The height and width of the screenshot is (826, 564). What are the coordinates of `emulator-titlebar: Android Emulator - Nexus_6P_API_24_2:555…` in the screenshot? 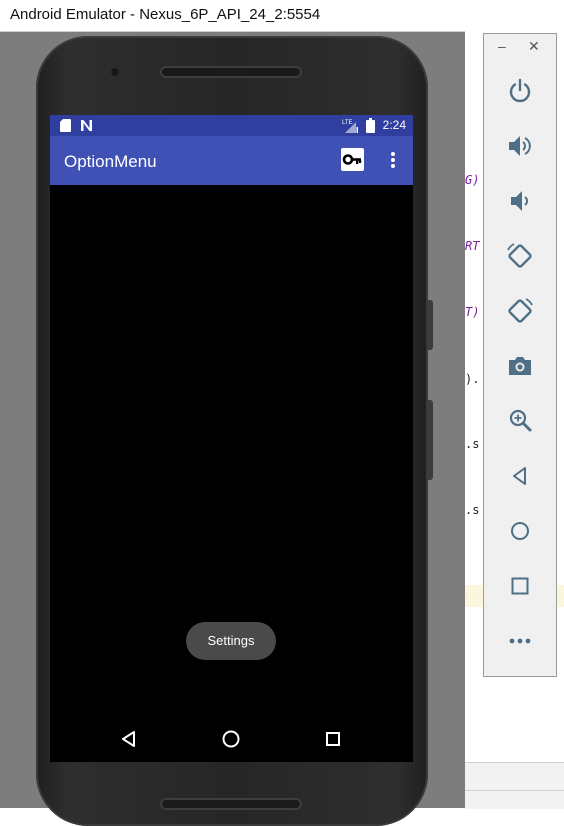 It's located at (232, 16).